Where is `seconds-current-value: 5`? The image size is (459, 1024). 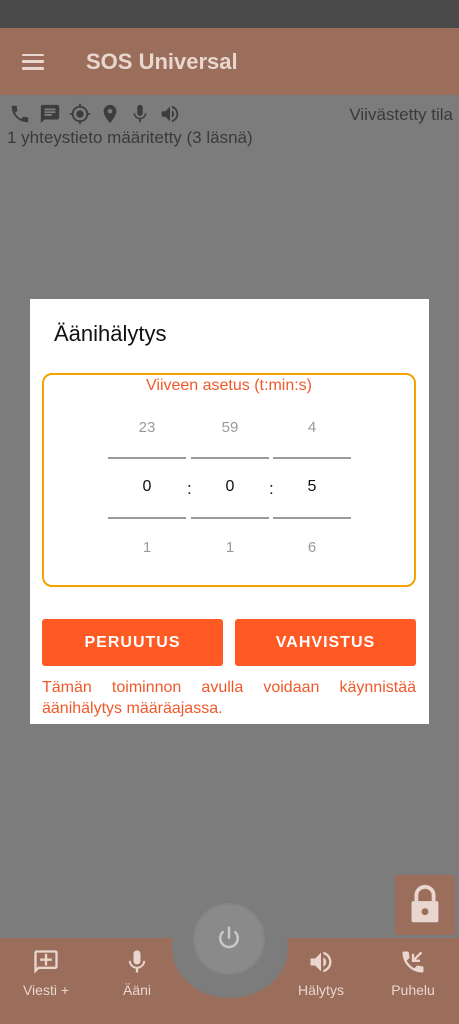 seconds-current-value: 5 is located at coordinates (312, 487).